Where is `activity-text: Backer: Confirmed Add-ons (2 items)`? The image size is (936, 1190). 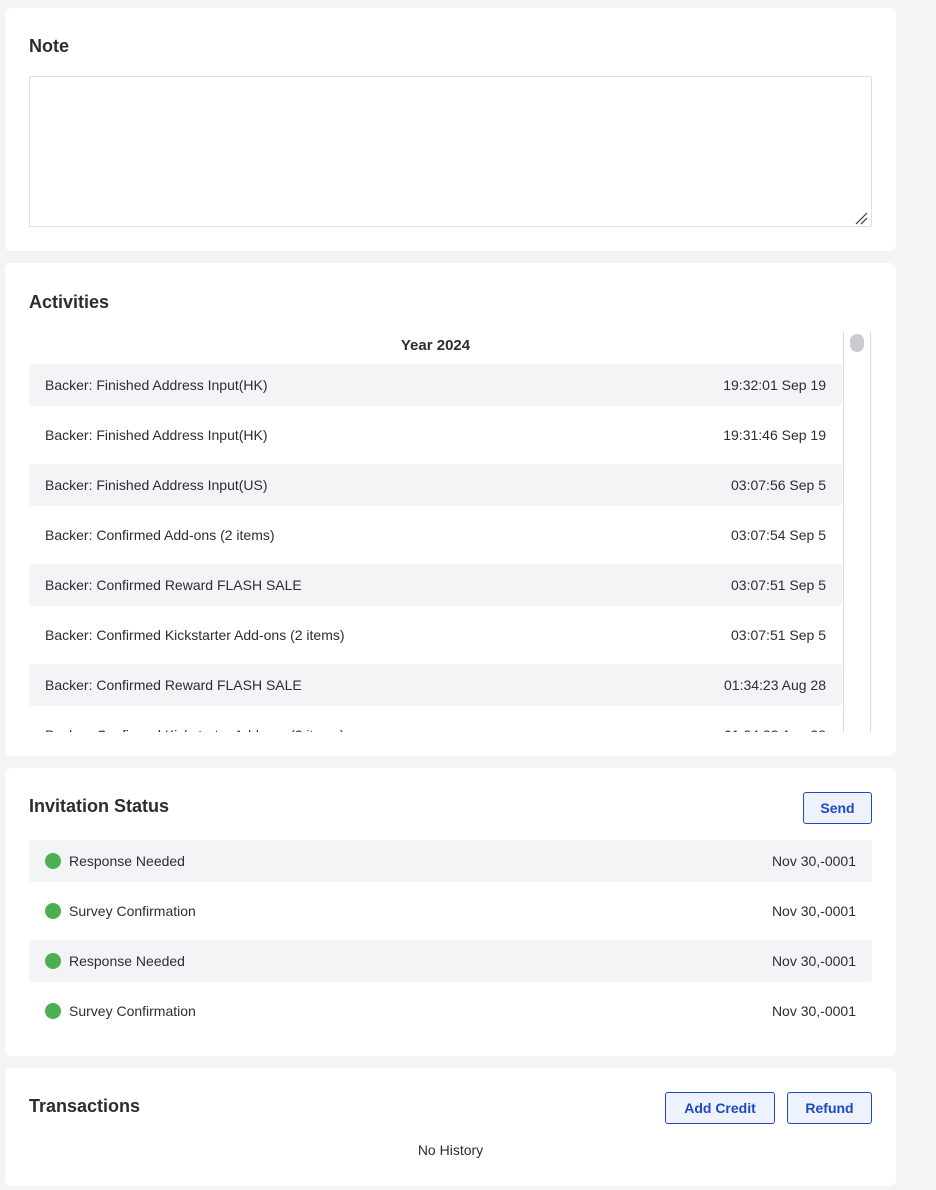 activity-text: Backer: Confirmed Add-ons (2 items) is located at coordinates (160, 535).